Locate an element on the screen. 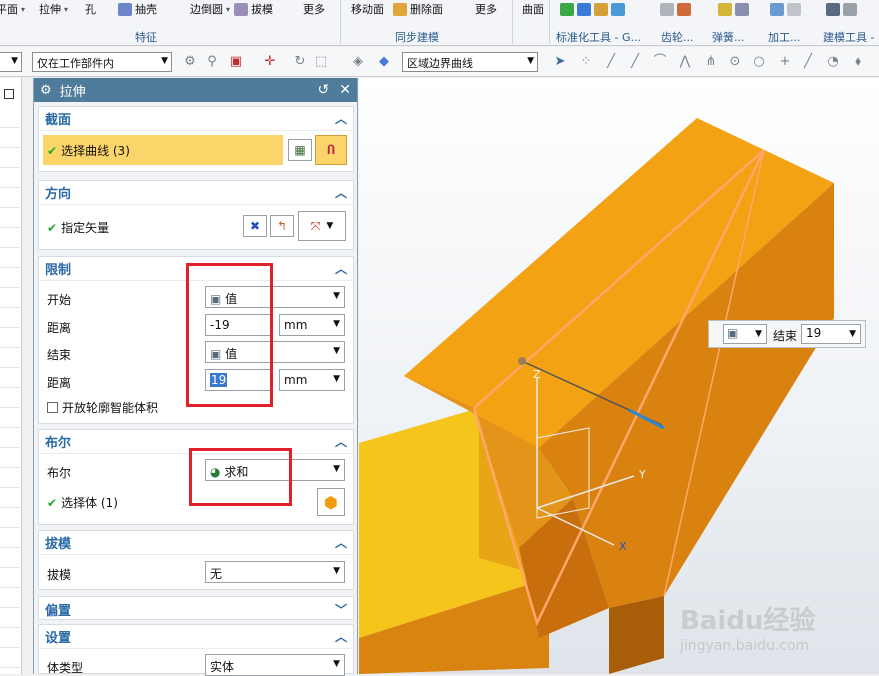  hide-icon: ↻ is located at coordinates (300, 62).